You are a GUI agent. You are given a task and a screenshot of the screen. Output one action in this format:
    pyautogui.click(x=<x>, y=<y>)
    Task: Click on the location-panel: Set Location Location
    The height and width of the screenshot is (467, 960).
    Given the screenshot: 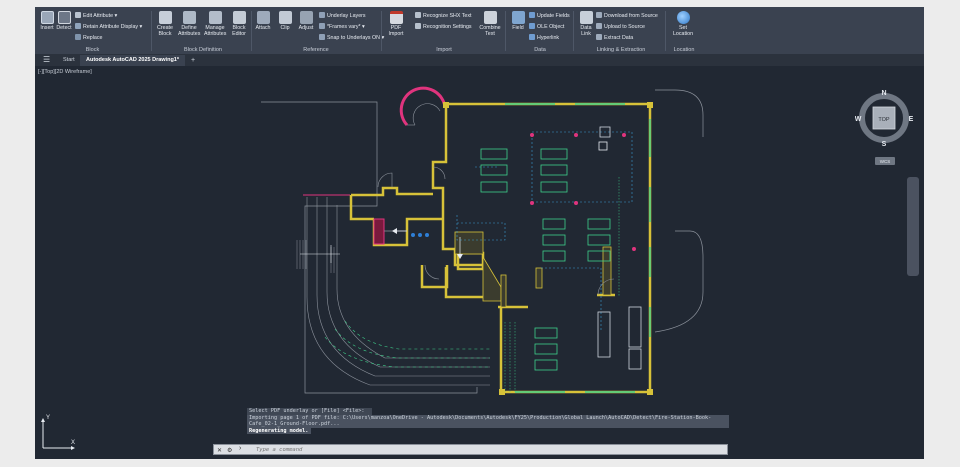 What is the action you would take?
    pyautogui.click(x=684, y=30)
    